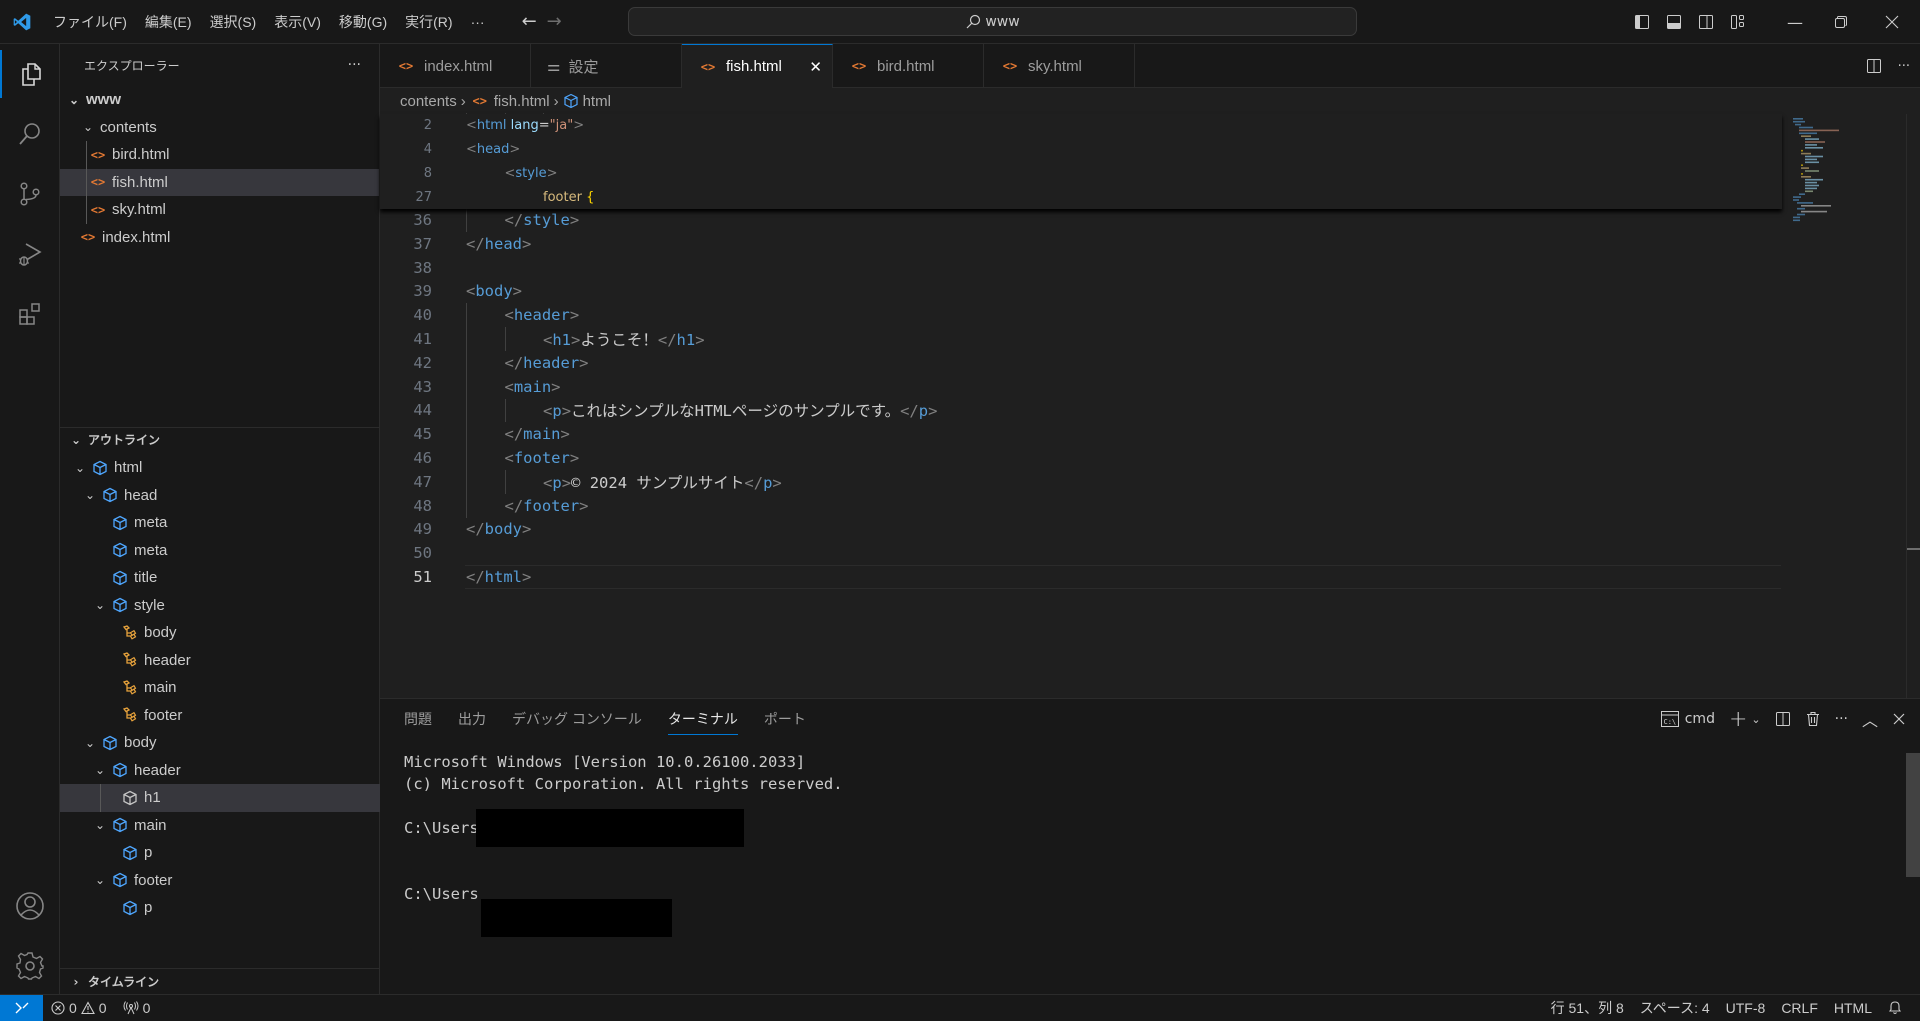  Describe the element at coordinates (168, 22) in the screenshot. I see `menu-item: 編集(E)` at that location.